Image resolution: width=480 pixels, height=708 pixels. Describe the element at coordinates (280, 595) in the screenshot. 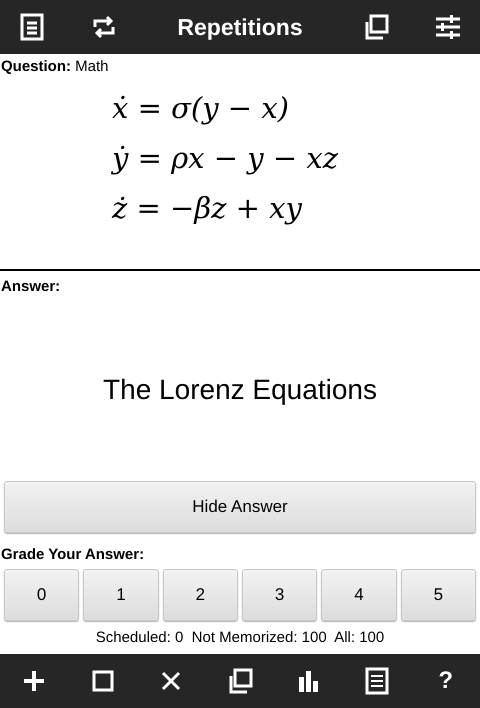

I see `grade-button: 3` at that location.